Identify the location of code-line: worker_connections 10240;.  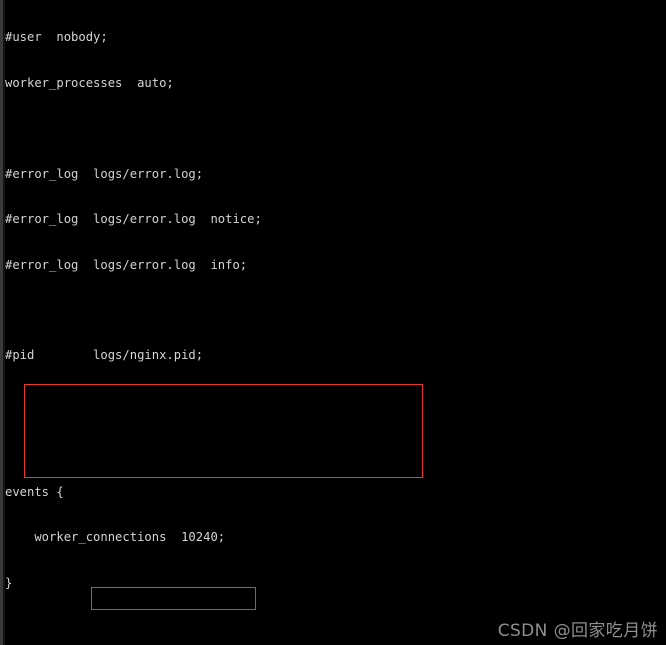
(115, 537).